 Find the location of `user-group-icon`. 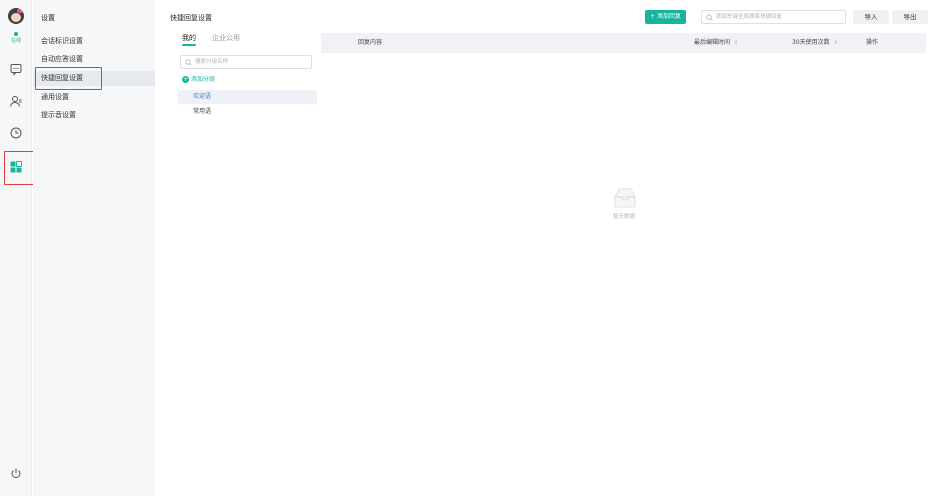

user-group-icon is located at coordinates (16, 101).